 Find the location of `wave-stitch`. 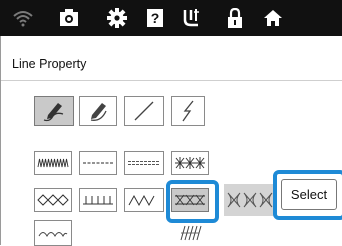

wave-stitch is located at coordinates (144, 200).